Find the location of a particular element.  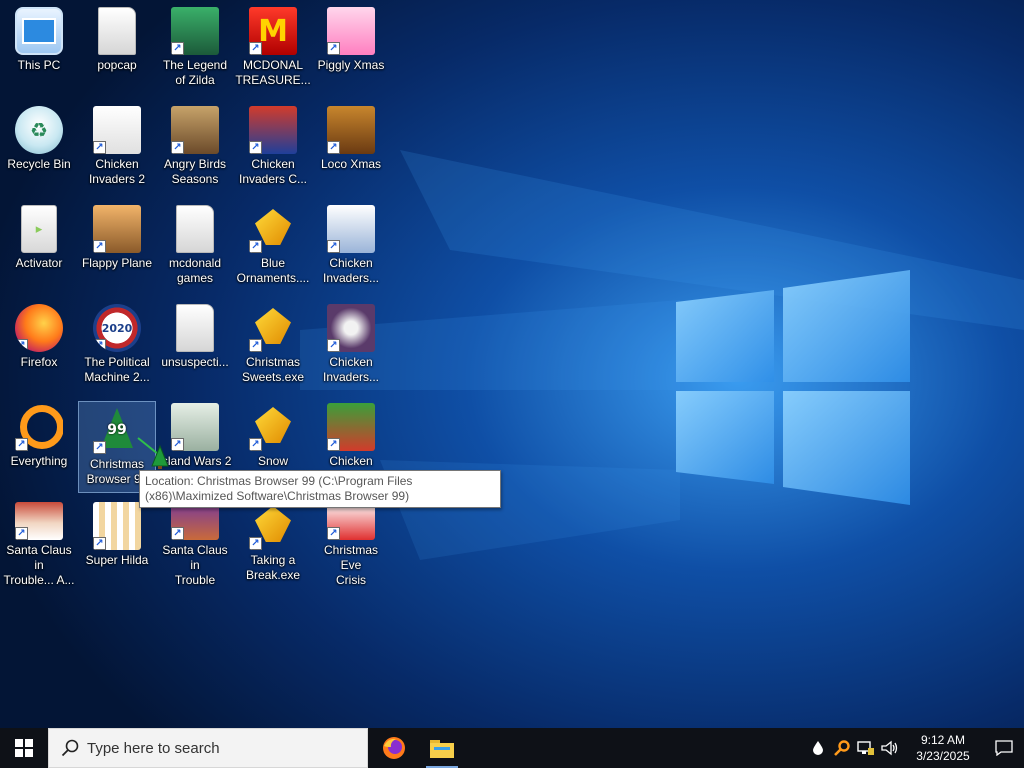

desktop-icon-label: Recycle Bin is located at coordinates (39, 164).